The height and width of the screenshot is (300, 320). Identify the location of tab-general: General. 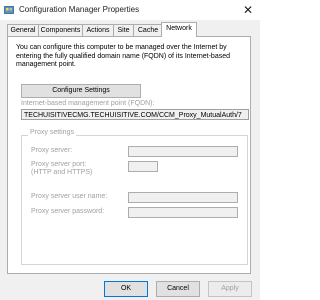
(23, 30).